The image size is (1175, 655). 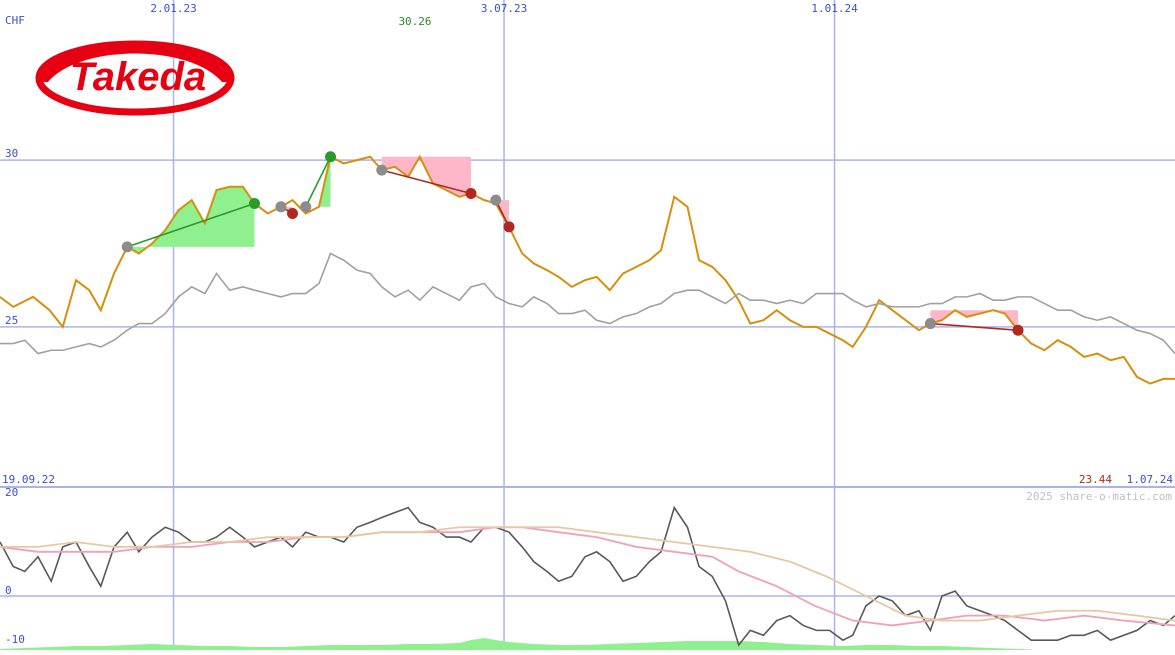 What do you see at coordinates (1095, 479) in the screenshot?
I see `min-price-label: 23.44` at bounding box center [1095, 479].